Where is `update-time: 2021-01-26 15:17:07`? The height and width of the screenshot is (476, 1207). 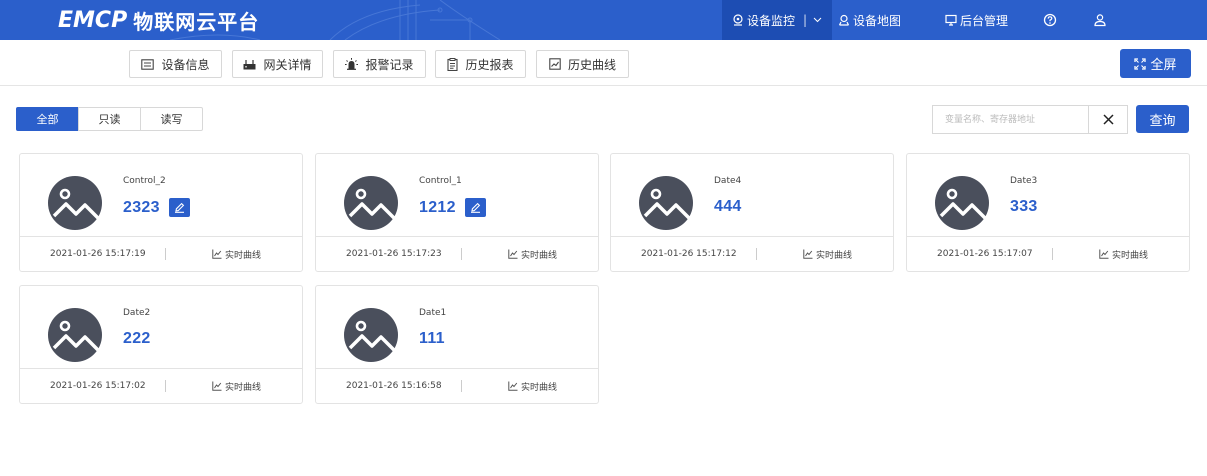
update-time: 2021-01-26 15:17:07 is located at coordinates (985, 254).